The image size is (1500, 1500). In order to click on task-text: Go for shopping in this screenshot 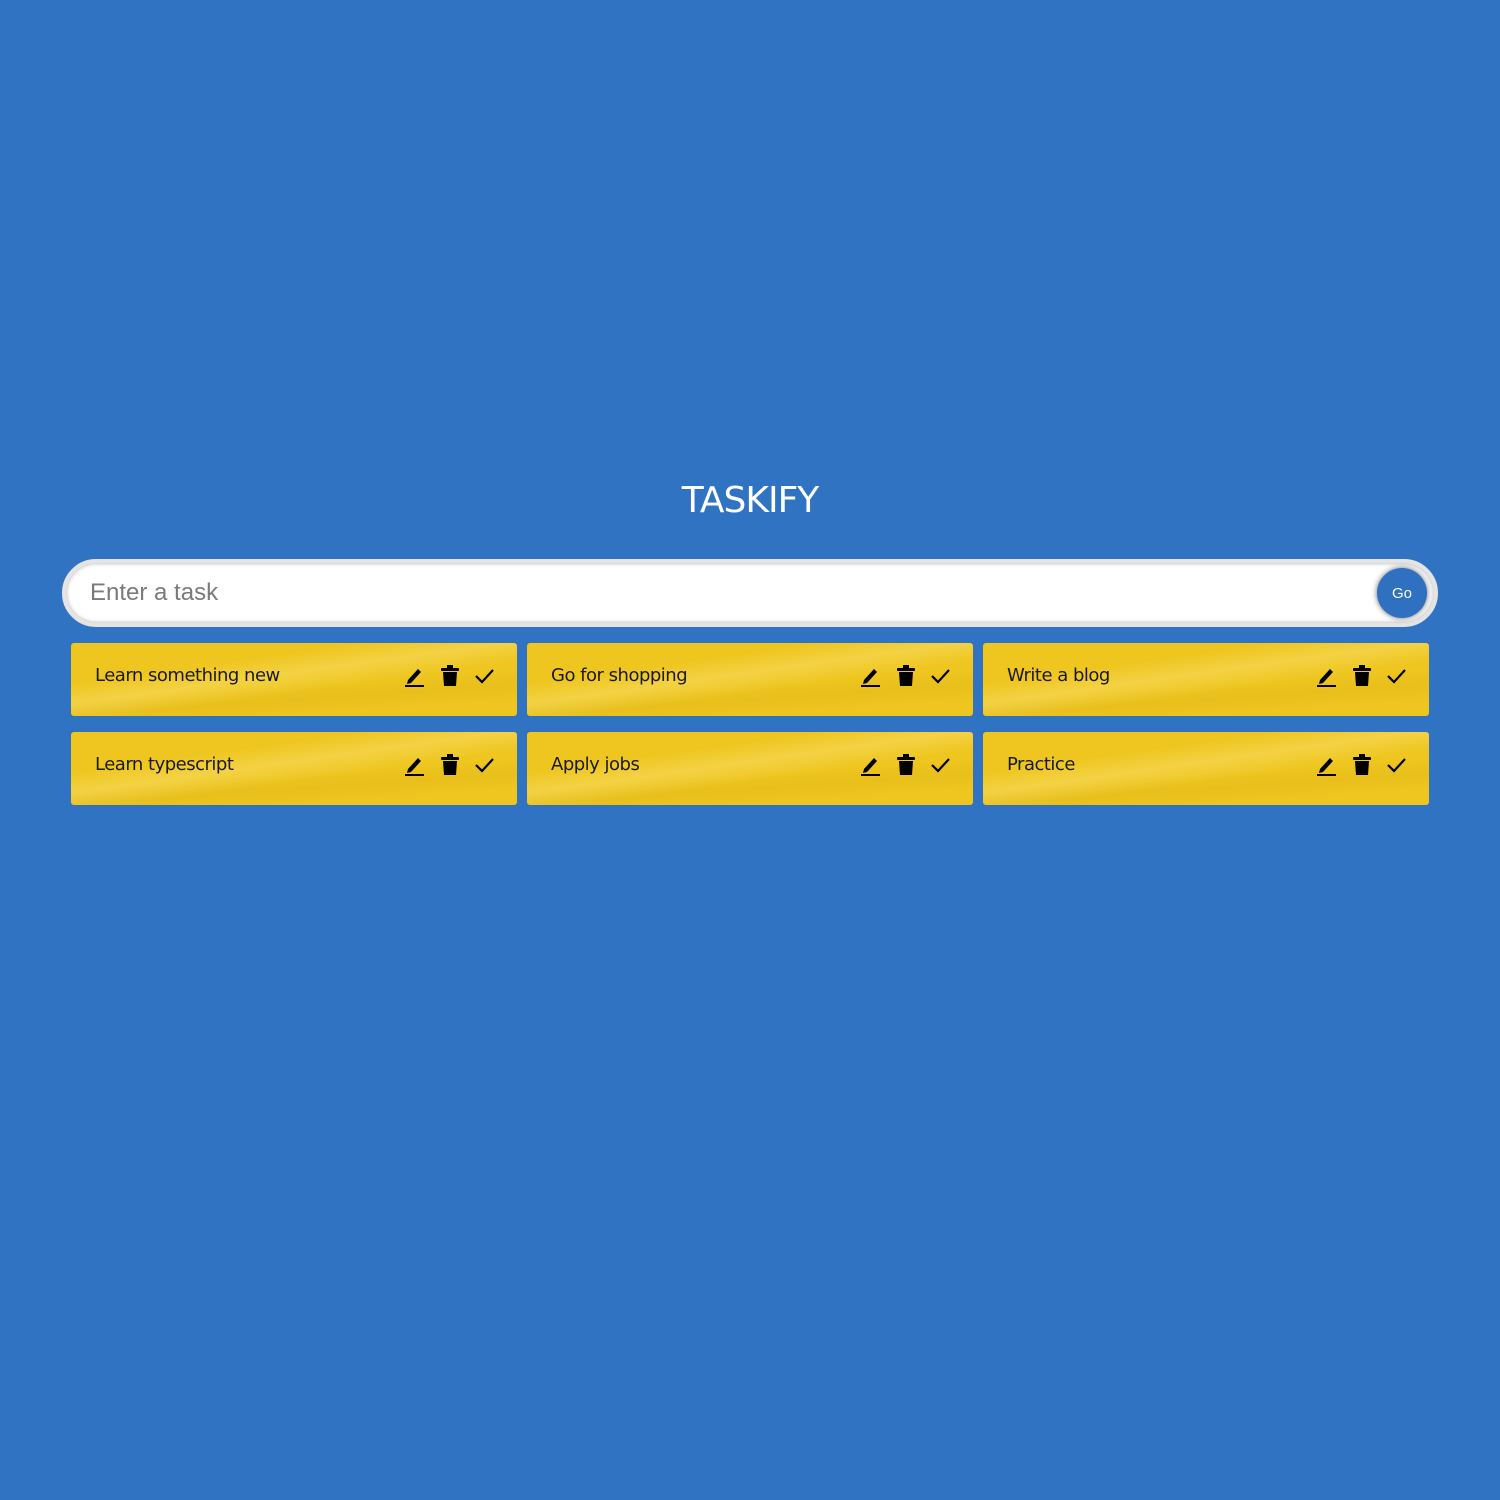, I will do `click(619, 675)`.